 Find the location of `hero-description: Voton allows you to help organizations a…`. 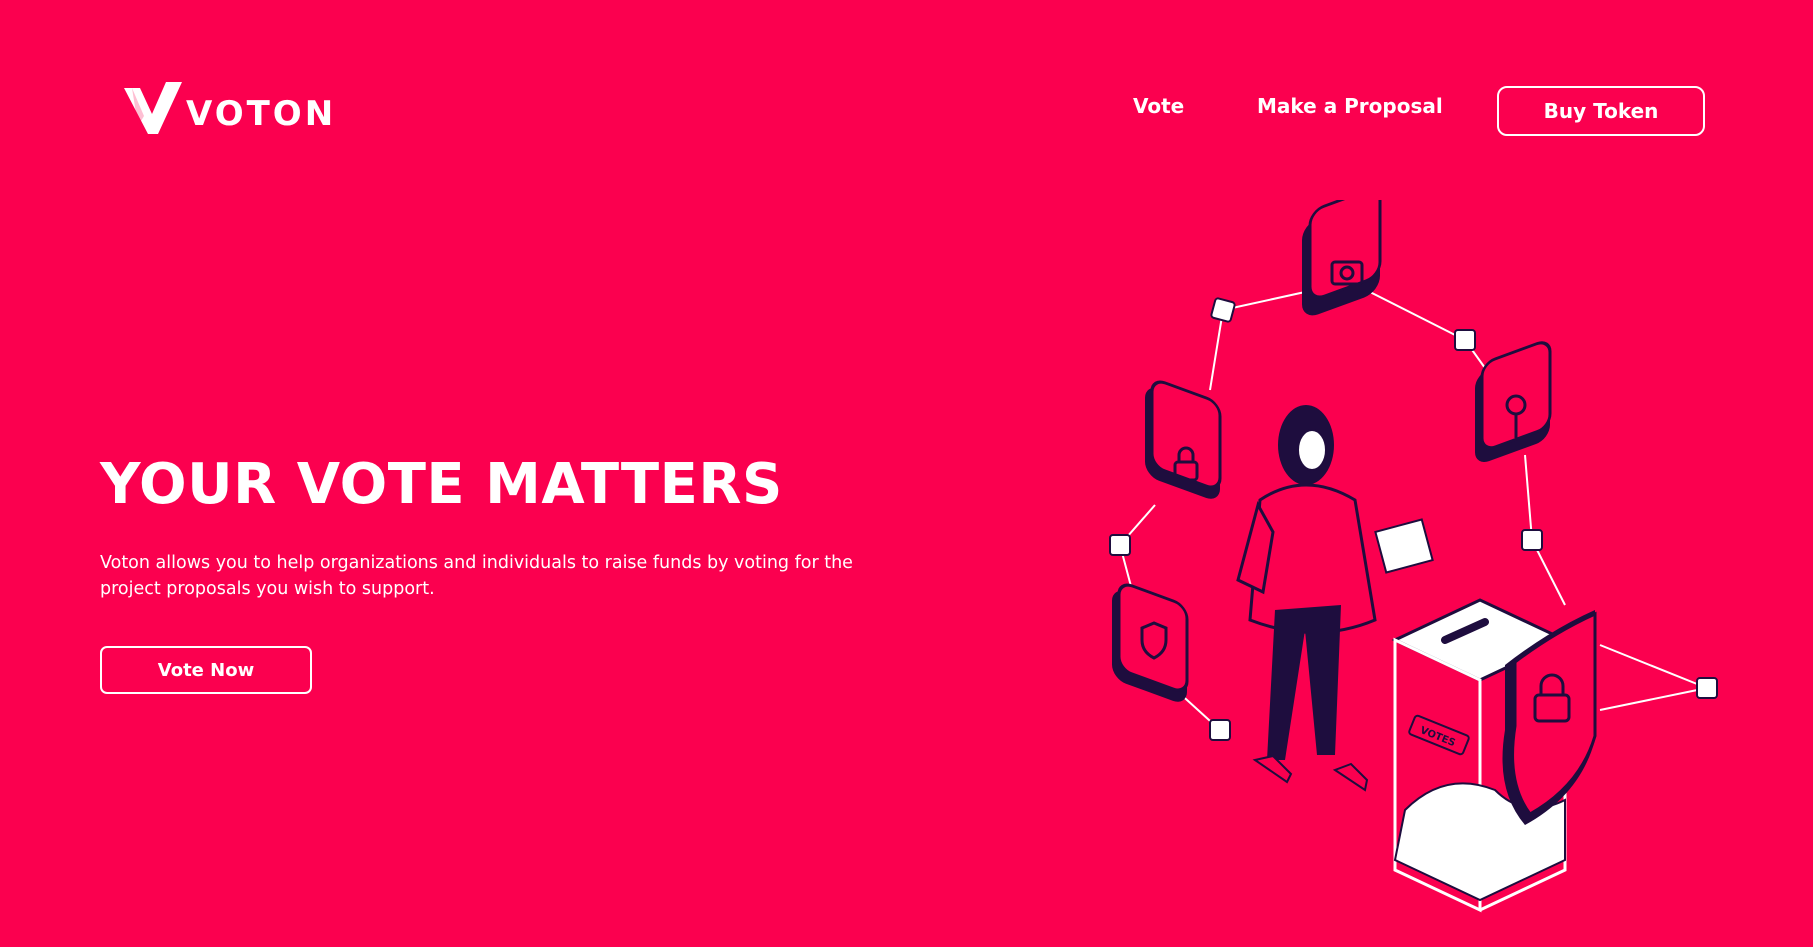

hero-description: Voton allows you to help organizations a… is located at coordinates (476, 576).